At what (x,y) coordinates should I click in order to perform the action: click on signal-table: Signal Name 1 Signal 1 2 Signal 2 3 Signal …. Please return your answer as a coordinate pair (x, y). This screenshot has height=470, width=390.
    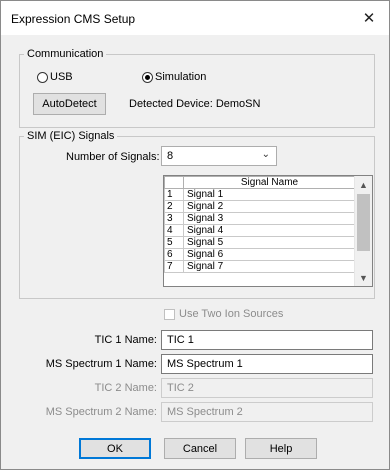
    Looking at the image, I should click on (268, 231).